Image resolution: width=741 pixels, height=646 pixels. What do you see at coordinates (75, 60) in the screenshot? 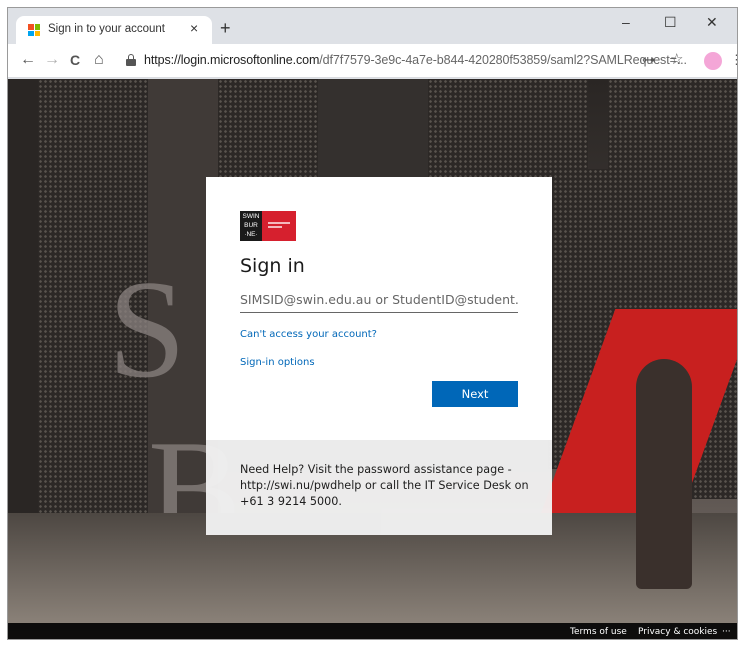
I see `reload-button: C` at bounding box center [75, 60].